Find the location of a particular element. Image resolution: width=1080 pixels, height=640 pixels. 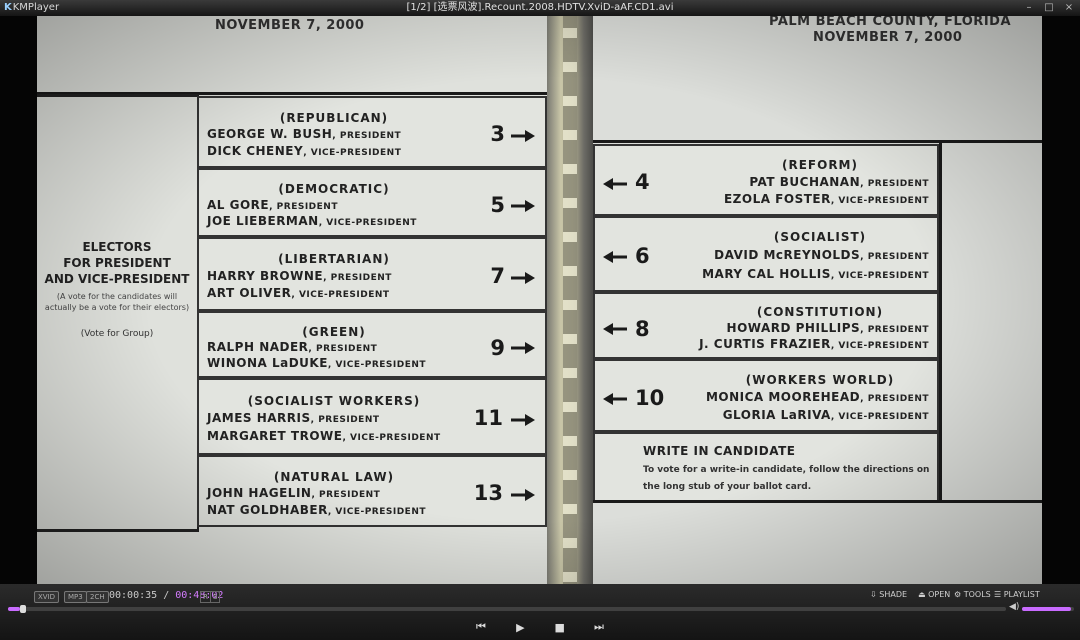

seek-handle is located at coordinates (22, 609).